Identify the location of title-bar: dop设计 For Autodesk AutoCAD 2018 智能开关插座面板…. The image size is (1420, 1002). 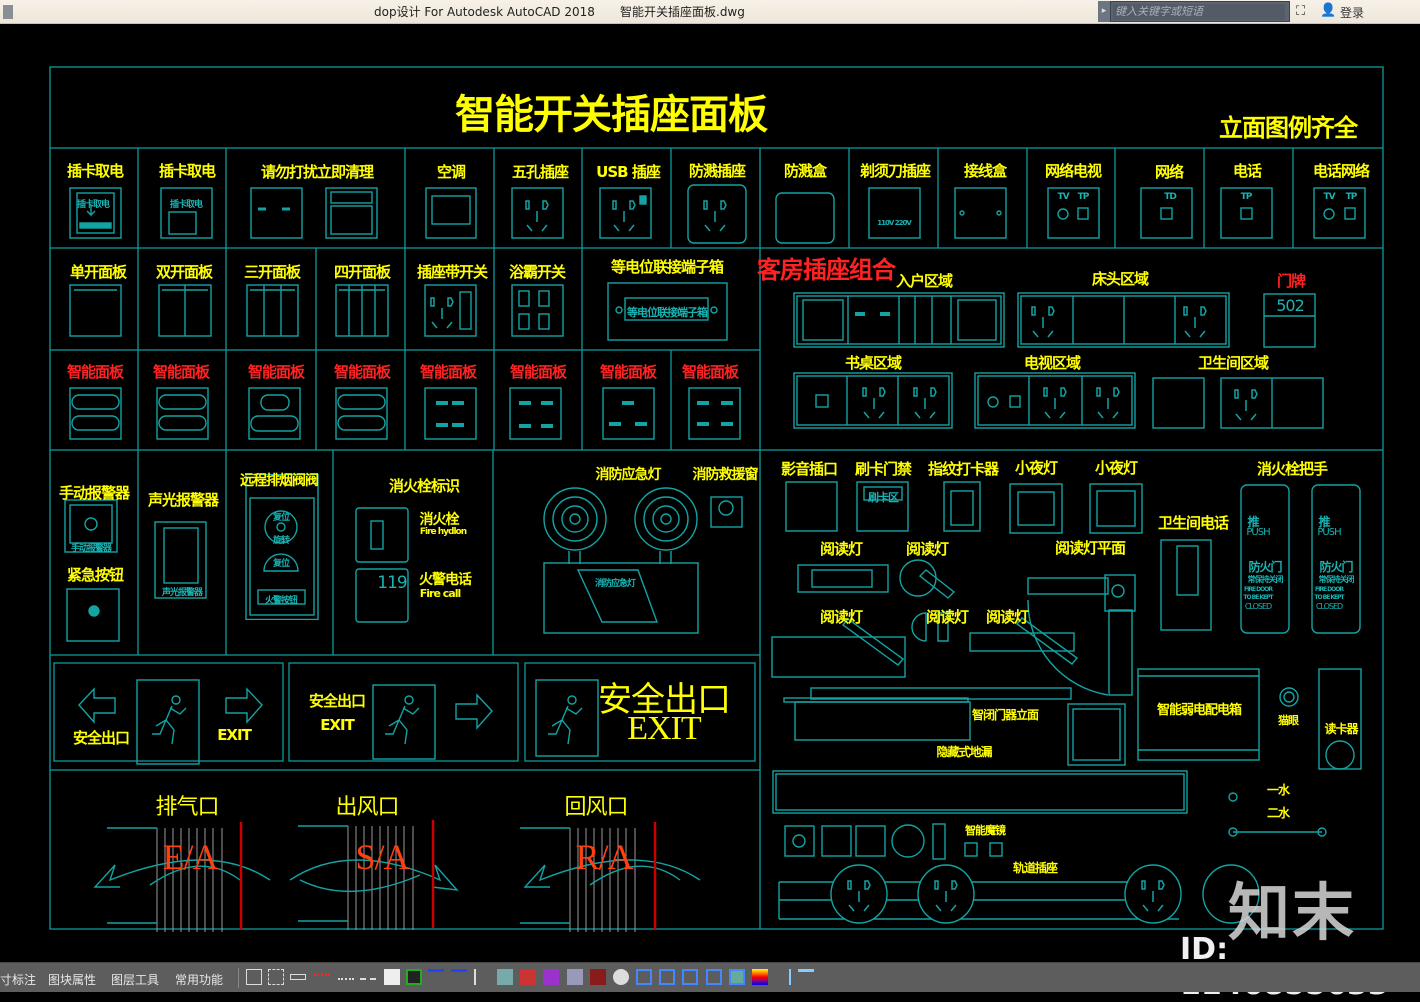
(710, 12).